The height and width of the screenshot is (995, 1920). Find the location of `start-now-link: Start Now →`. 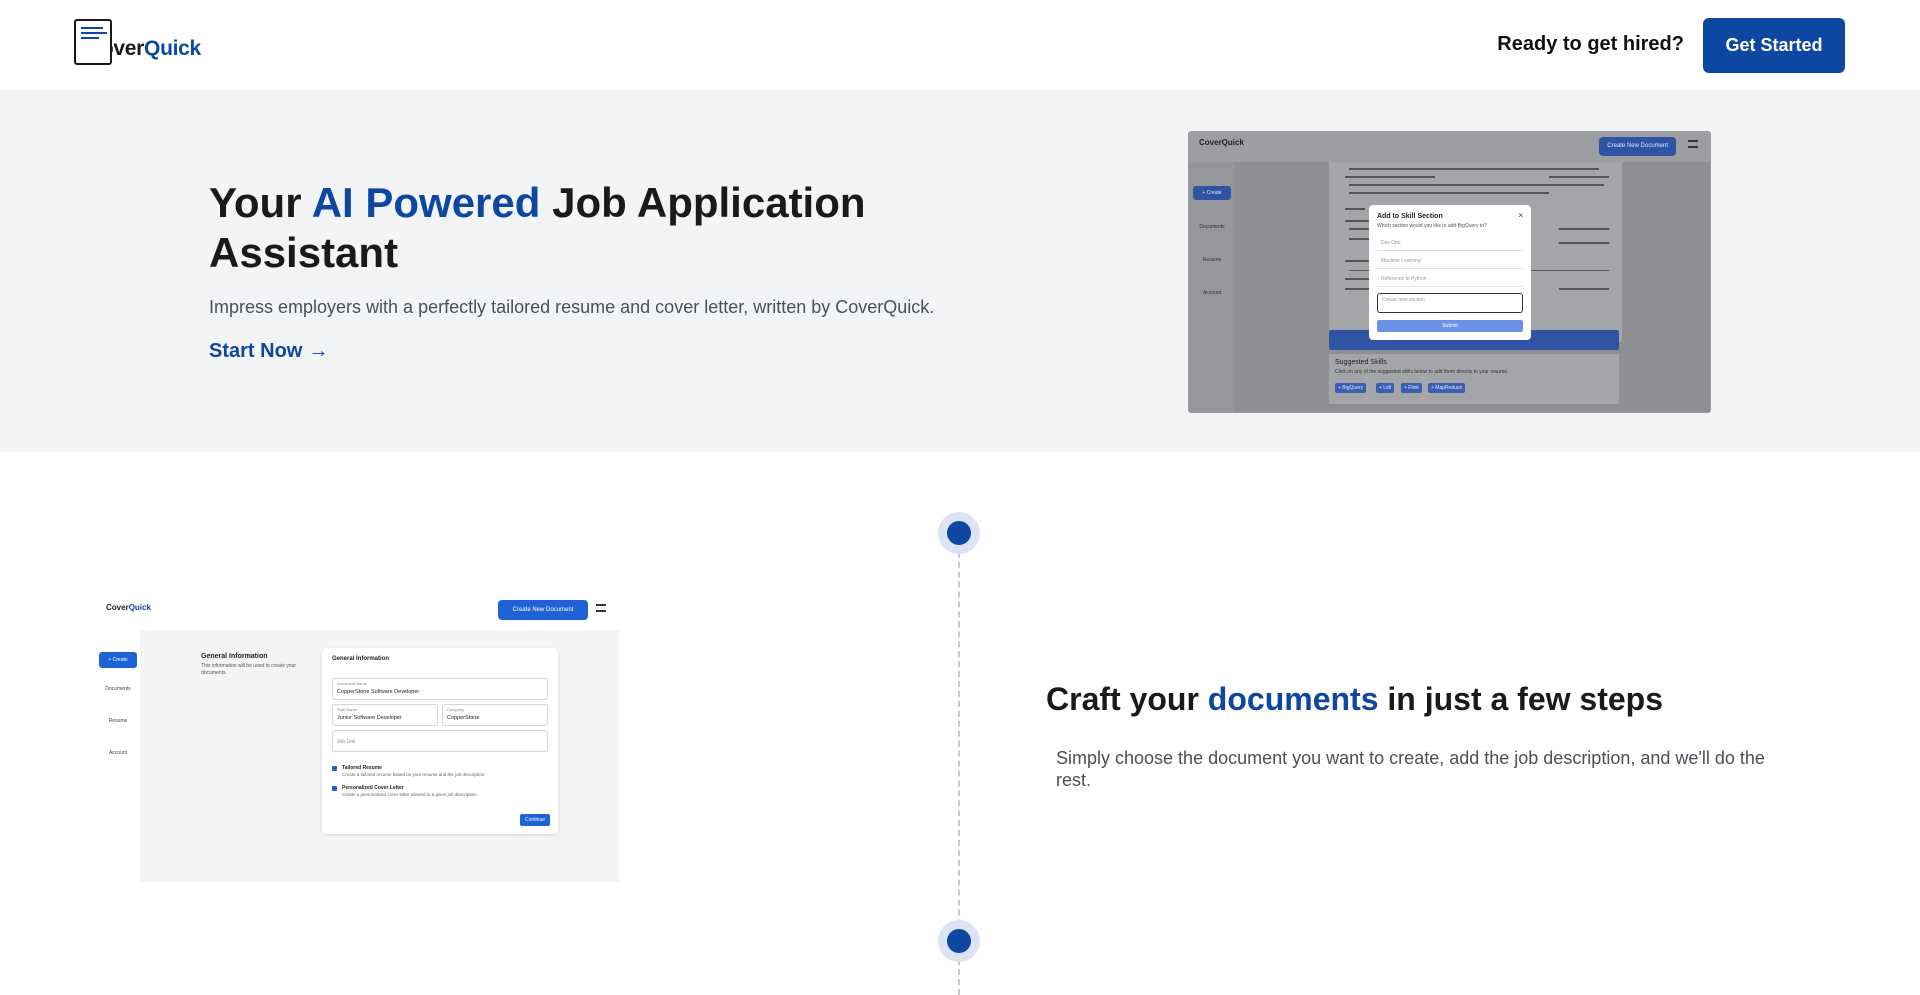

start-now-link: Start Now → is located at coordinates (268, 351).